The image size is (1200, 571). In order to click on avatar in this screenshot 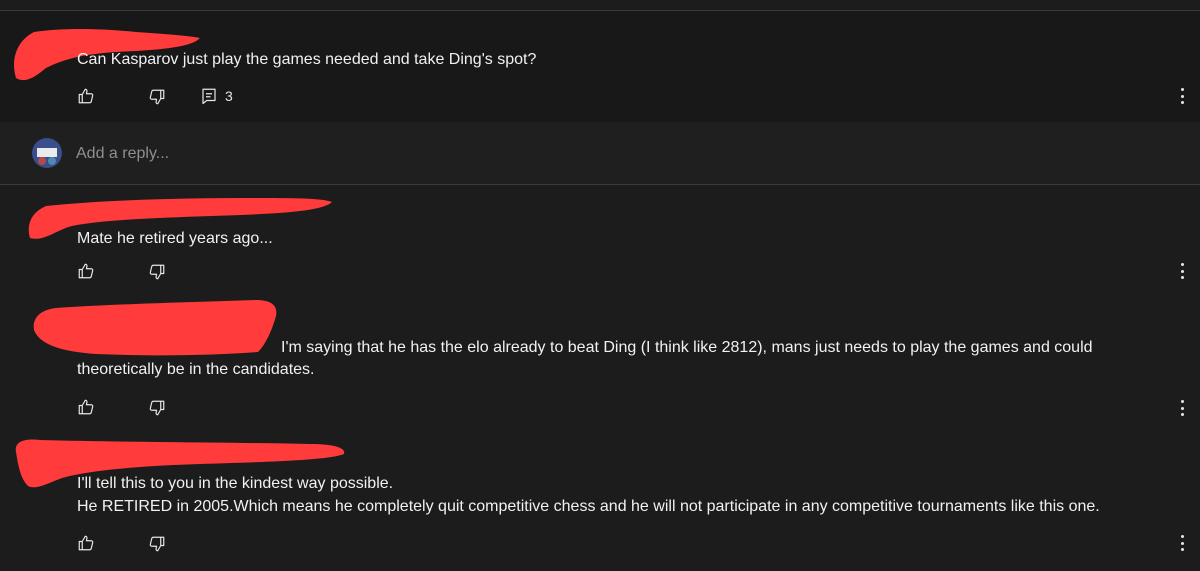, I will do `click(47, 153)`.